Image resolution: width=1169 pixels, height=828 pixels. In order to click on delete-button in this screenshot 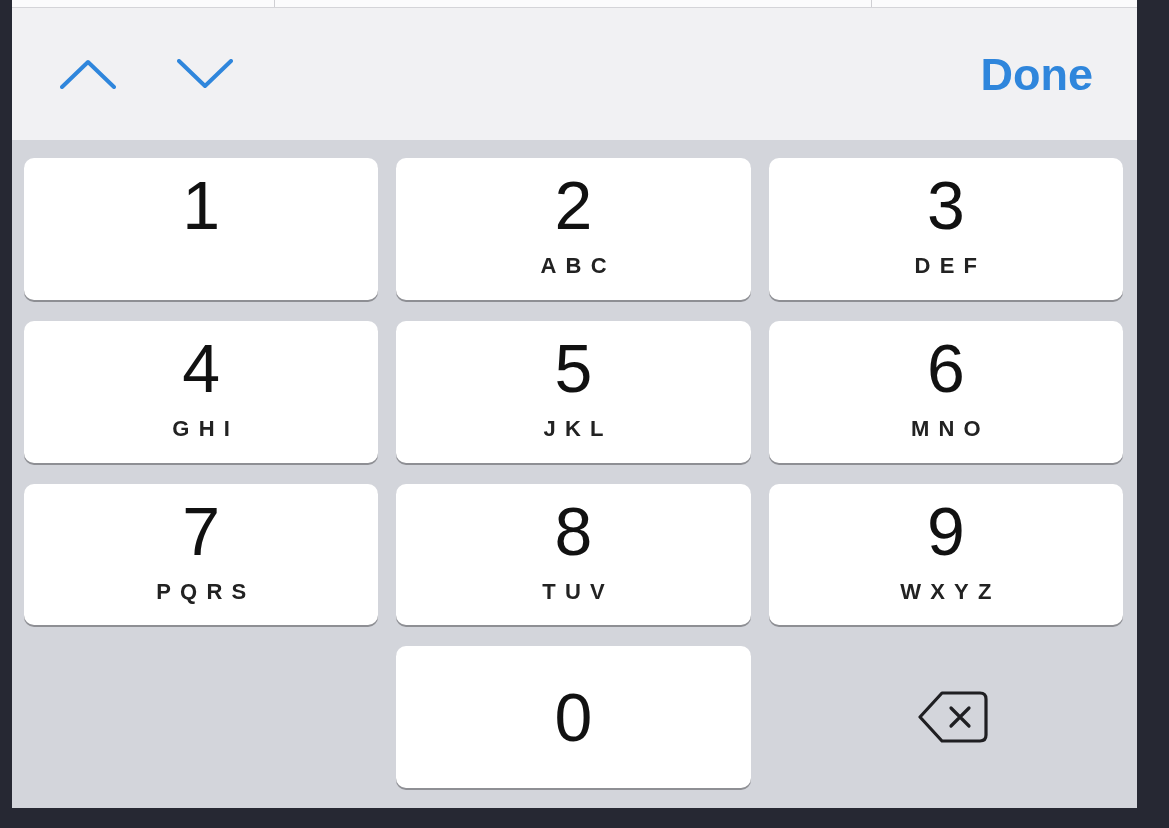, I will do `click(952, 717)`.